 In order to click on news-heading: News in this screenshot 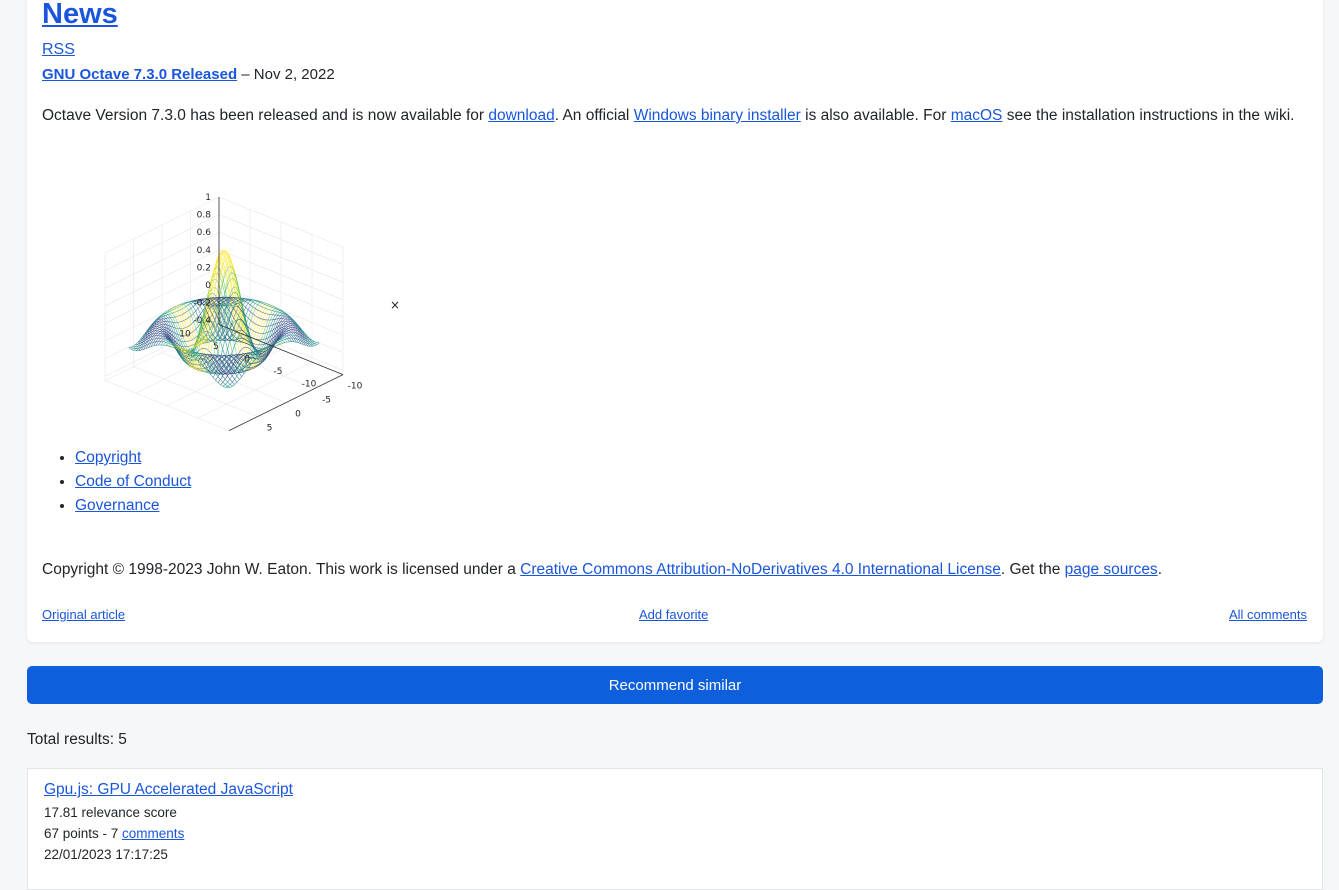, I will do `click(80, 15)`.